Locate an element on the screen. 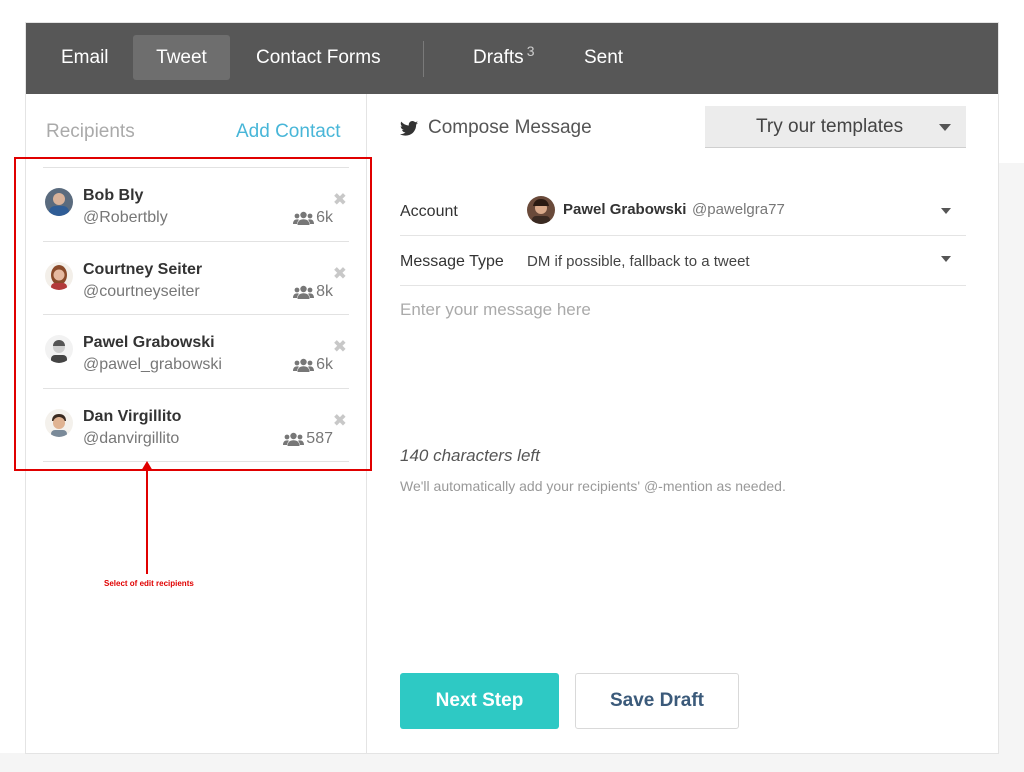 This screenshot has width=1024, height=772. save-draft-button: Save Draft is located at coordinates (657, 701).